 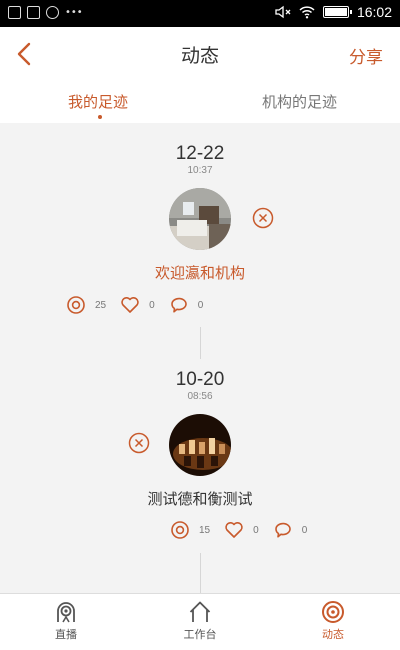 What do you see at coordinates (200, 102) in the screenshot?
I see `tab-bar: 我的足迹 机构的足迹` at bounding box center [200, 102].